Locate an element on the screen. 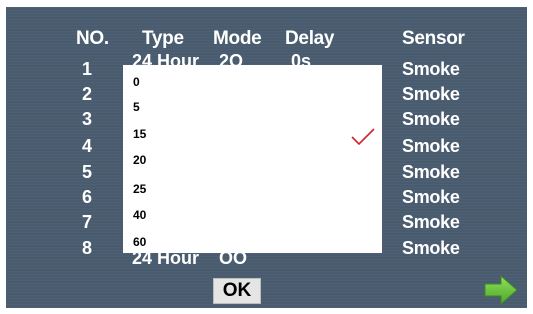 This screenshot has width=533, height=314. row-number: 4 is located at coordinates (87, 146).